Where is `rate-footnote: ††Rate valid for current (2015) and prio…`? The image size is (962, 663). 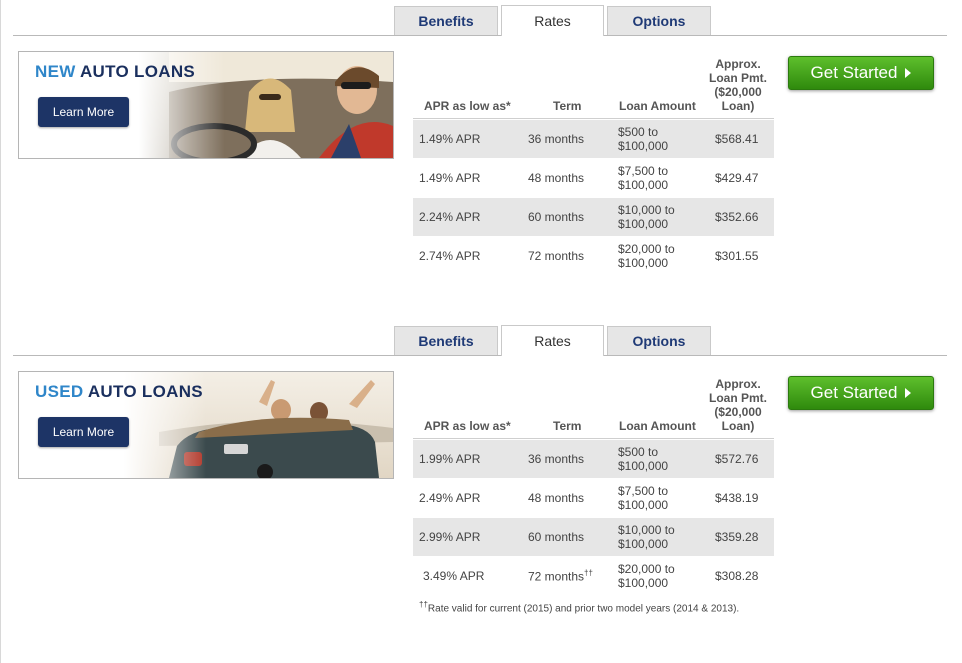 rate-footnote: ††Rate valid for current (2015) and prio… is located at coordinates (579, 607).